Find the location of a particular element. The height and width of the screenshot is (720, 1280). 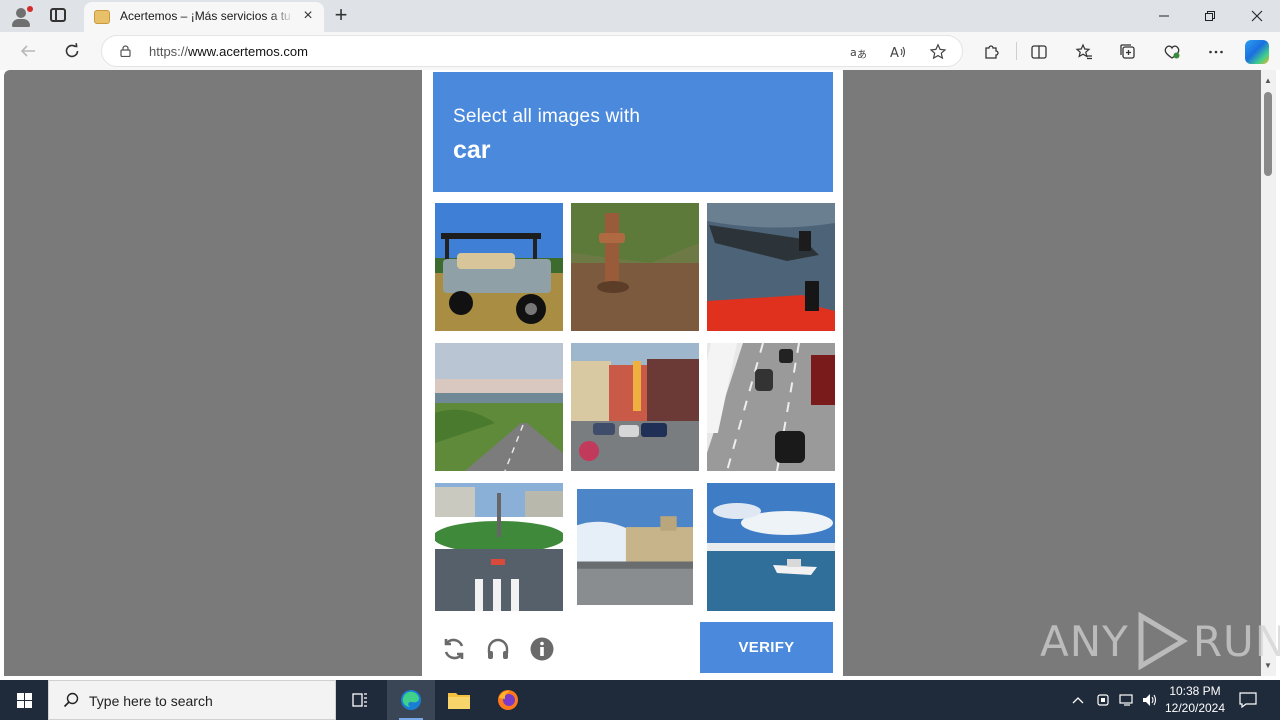

page-scrollbar: ▲ ▼ is located at coordinates (1268, 373).